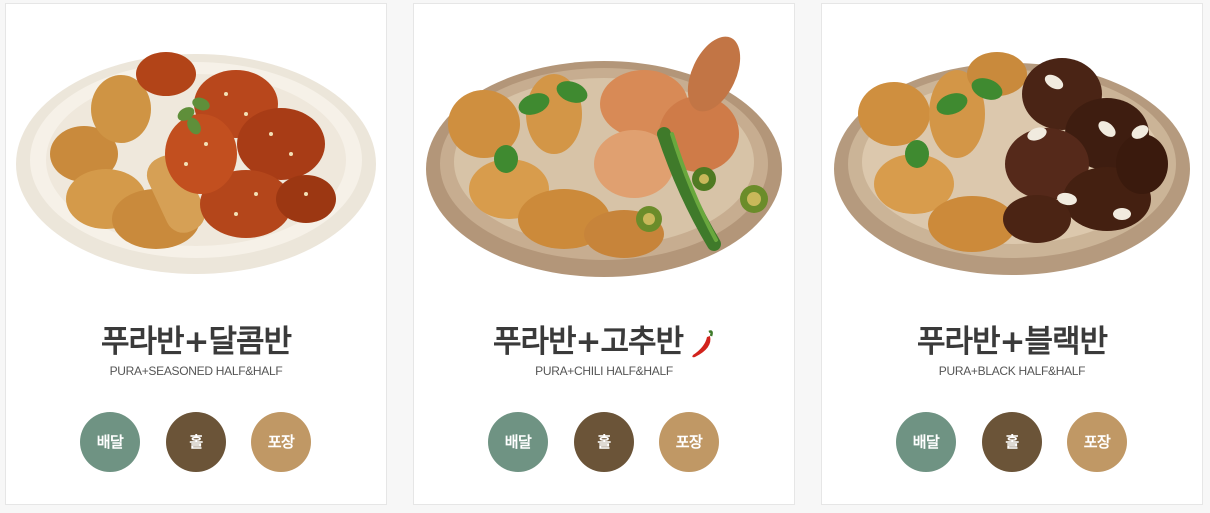  What do you see at coordinates (196, 342) in the screenshot?
I see `menu-name: 푸라반+달콤반` at bounding box center [196, 342].